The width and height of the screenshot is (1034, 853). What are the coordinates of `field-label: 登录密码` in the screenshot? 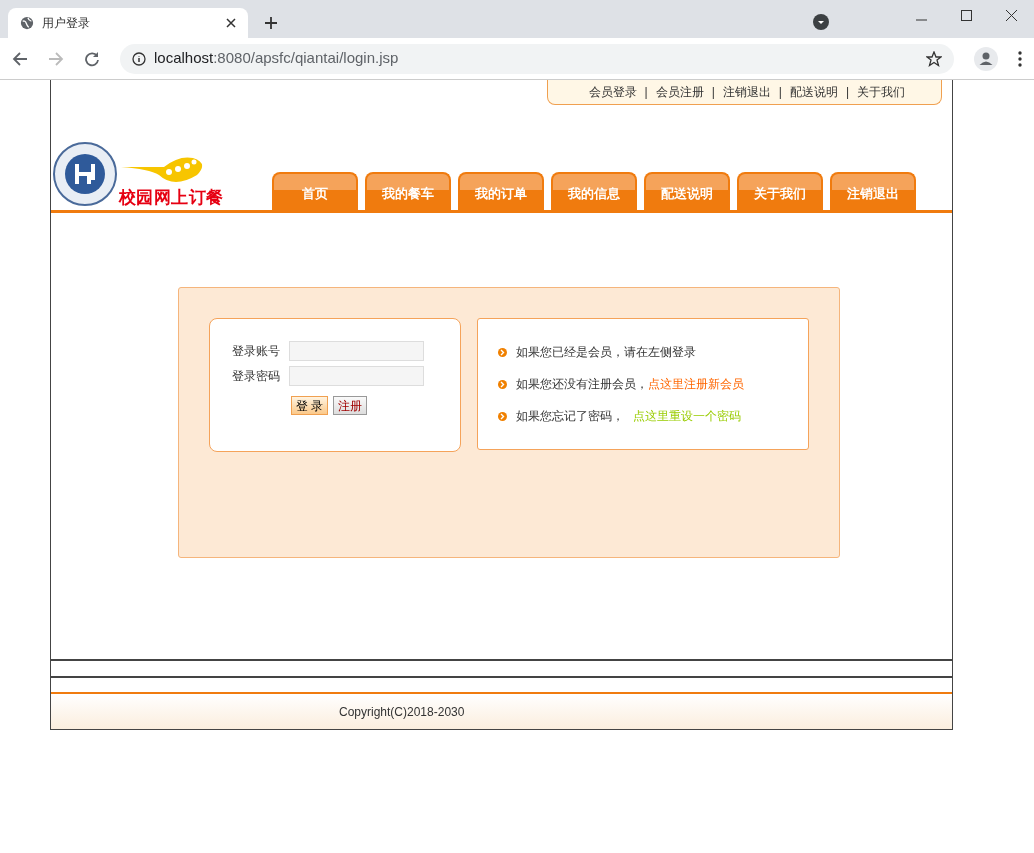 It's located at (255, 376).